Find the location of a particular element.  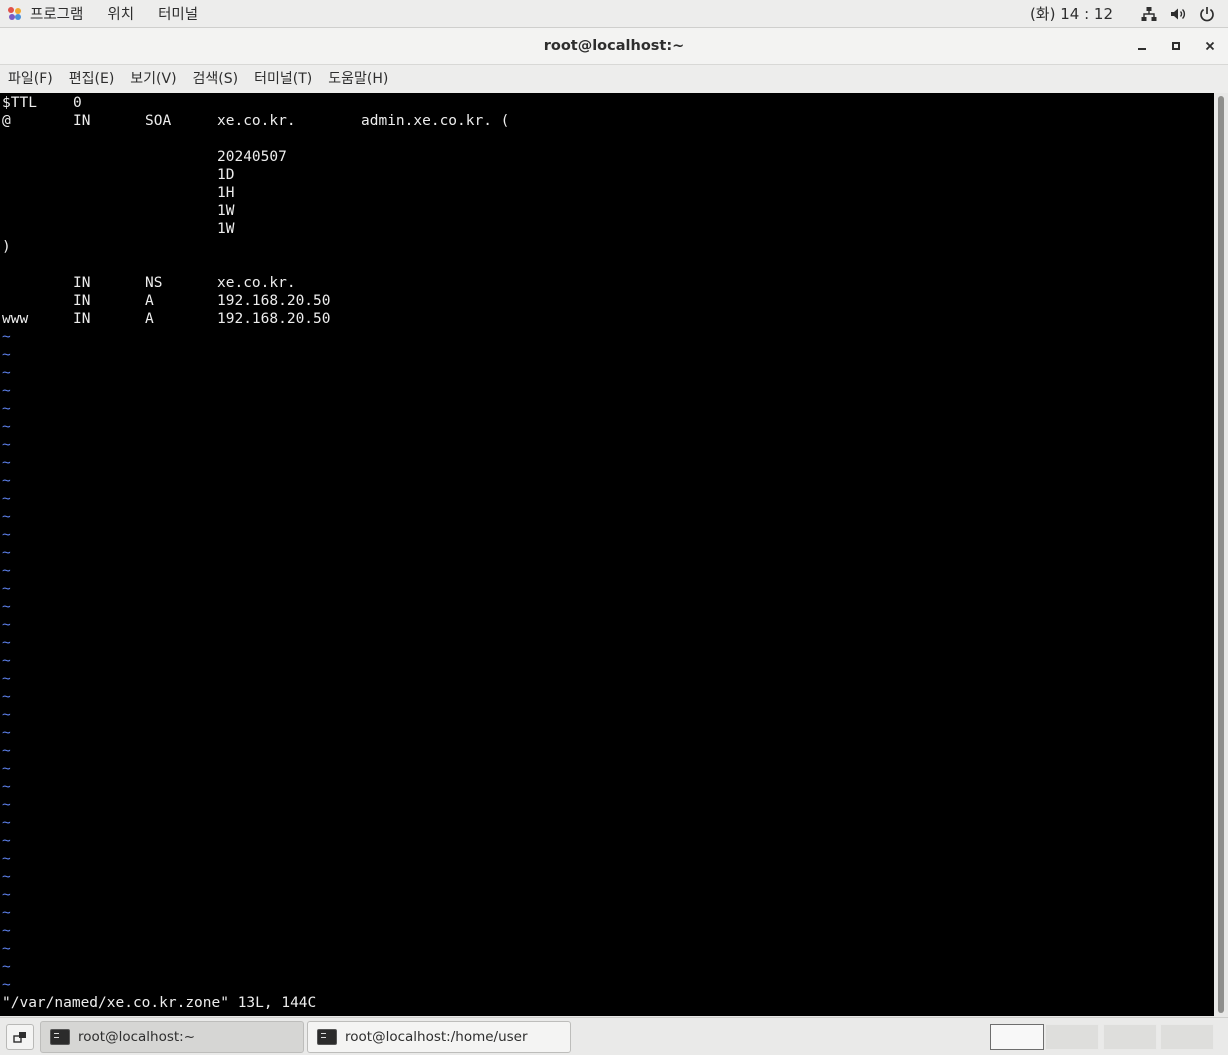

menu-view: 보기(V) is located at coordinates (153, 79).